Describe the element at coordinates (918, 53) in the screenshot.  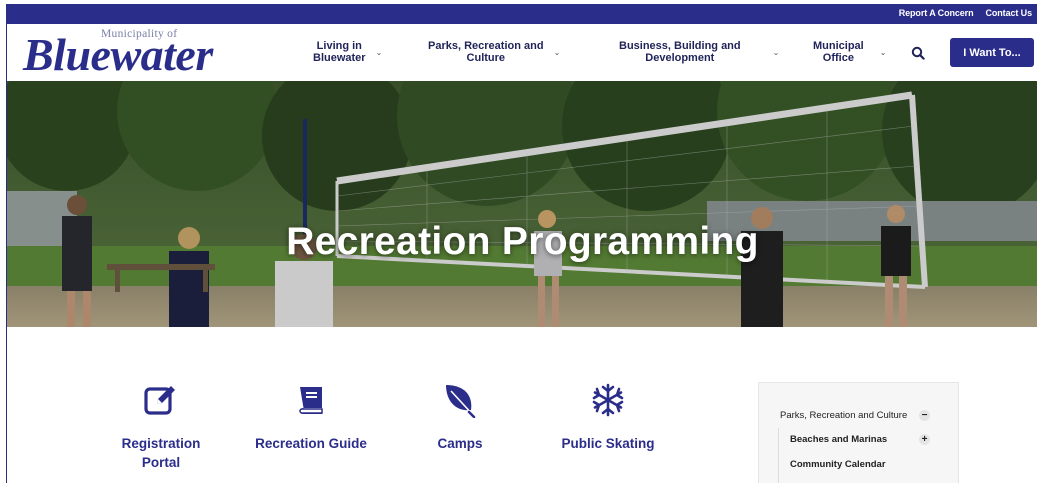
I see `search-icon` at that location.